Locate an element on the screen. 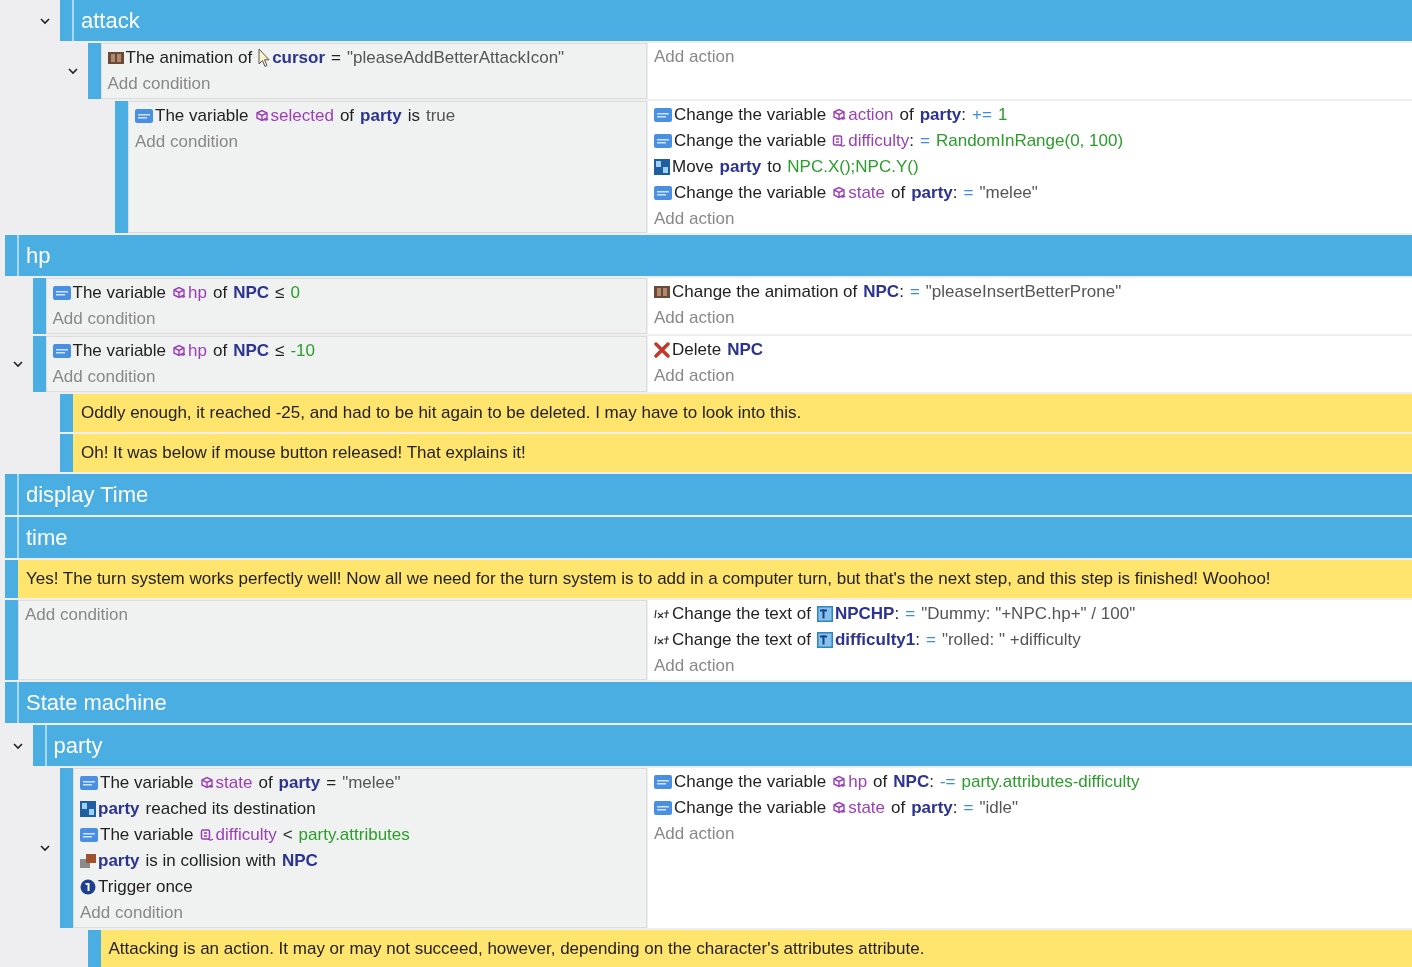 The width and height of the screenshot is (1412, 967). comment-note: Oh! It was below if mouse button released! That explains it! is located at coordinates (742, 453).